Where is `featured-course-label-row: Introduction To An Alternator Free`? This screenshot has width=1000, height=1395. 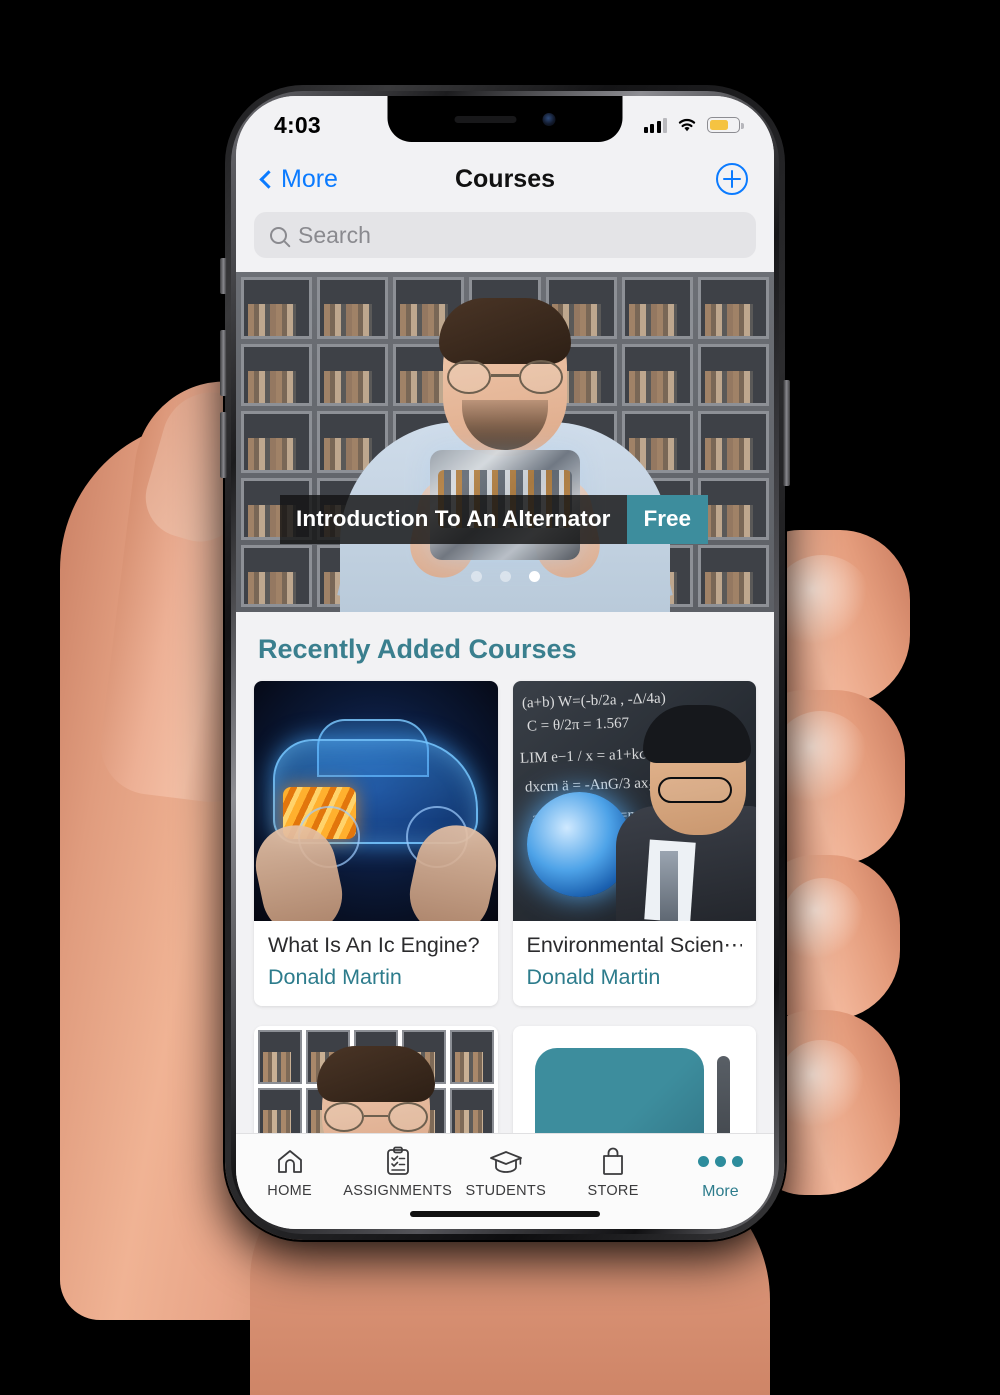 featured-course-label-row: Introduction To An Alternator Free is located at coordinates (494, 519).